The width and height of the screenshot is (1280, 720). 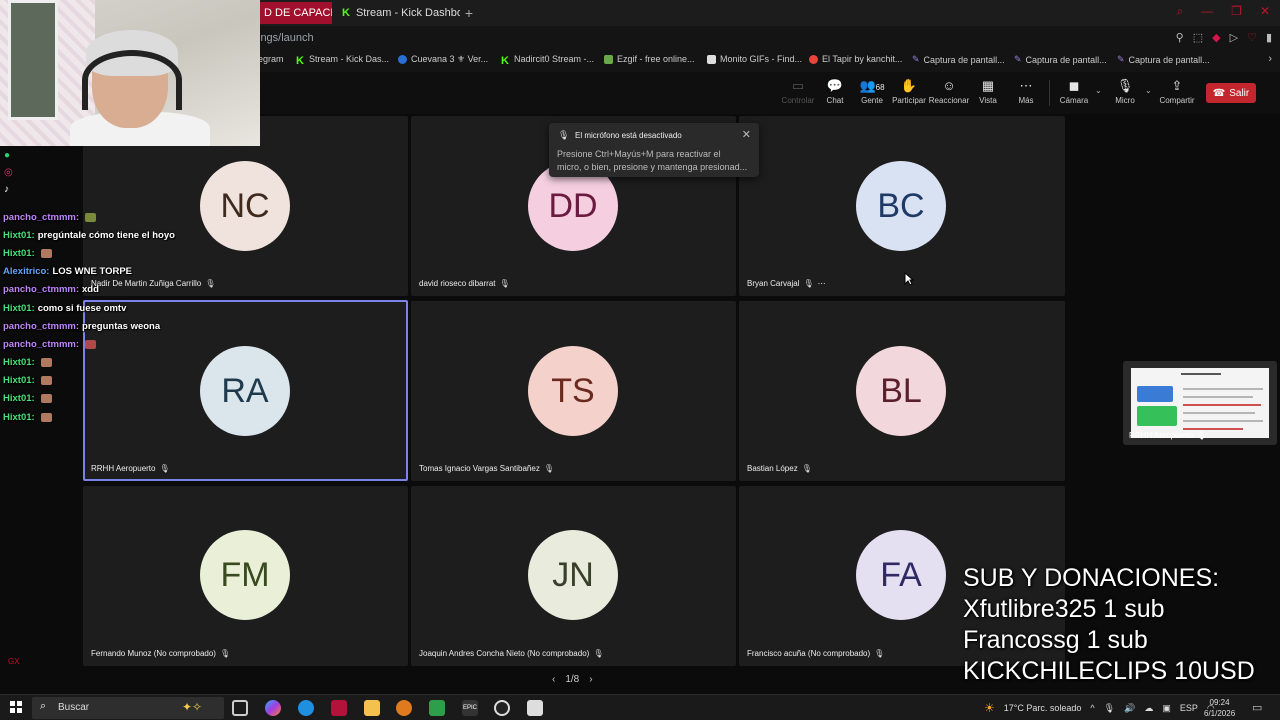 What do you see at coordinates (1236, 11) in the screenshot?
I see `restore-icon: ❐` at bounding box center [1236, 11].